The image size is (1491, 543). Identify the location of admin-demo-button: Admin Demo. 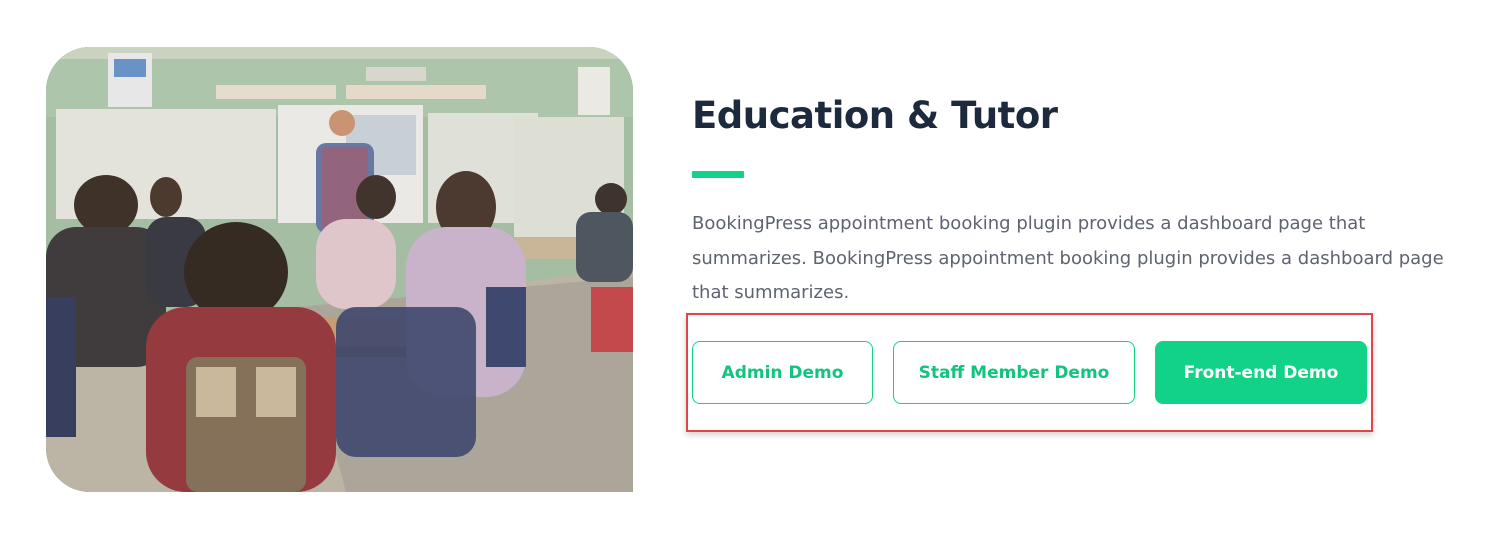
(782, 372).